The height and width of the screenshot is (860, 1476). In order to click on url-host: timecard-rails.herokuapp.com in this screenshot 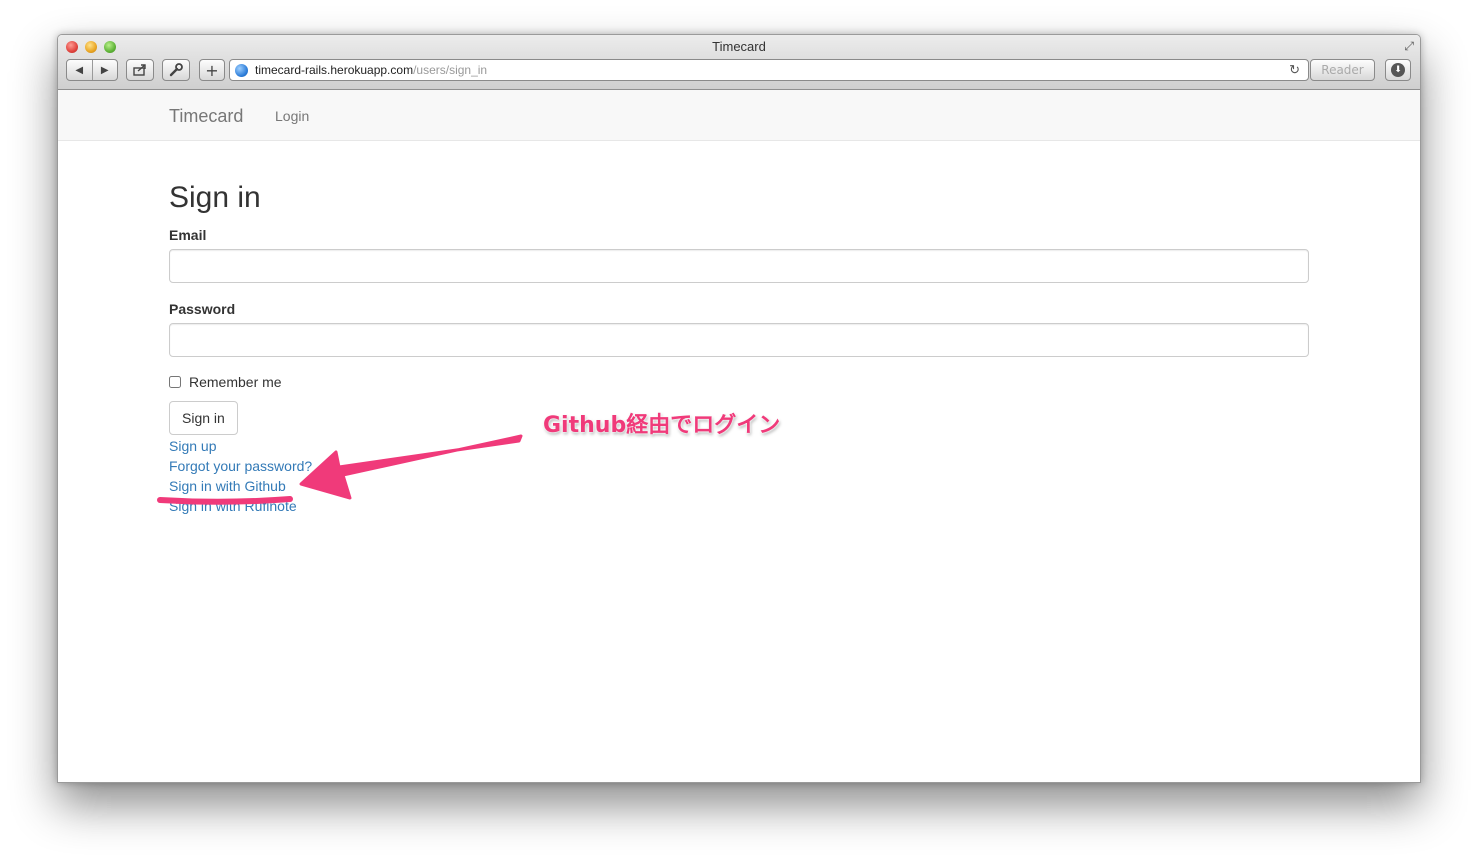, I will do `click(334, 70)`.